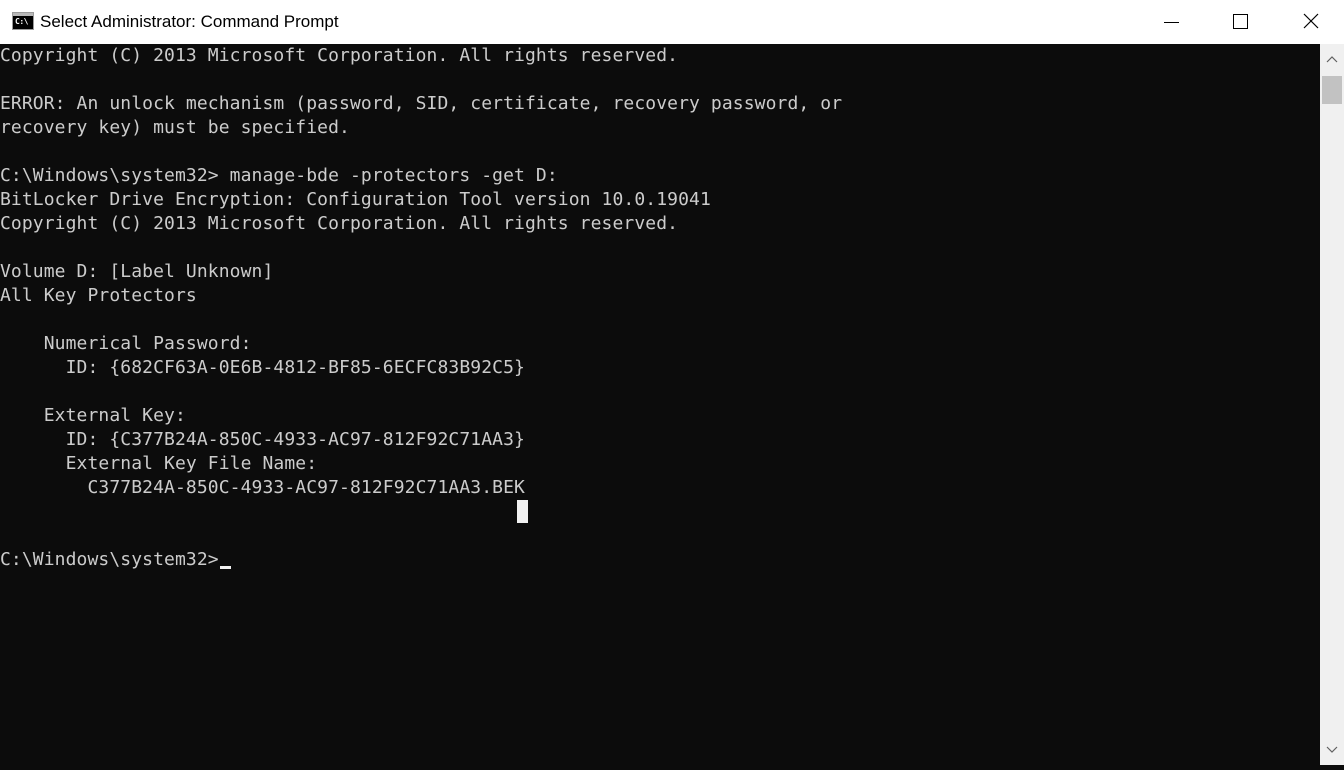 The width and height of the screenshot is (1344, 770). I want to click on chevron-up-icon, so click(1332, 59).